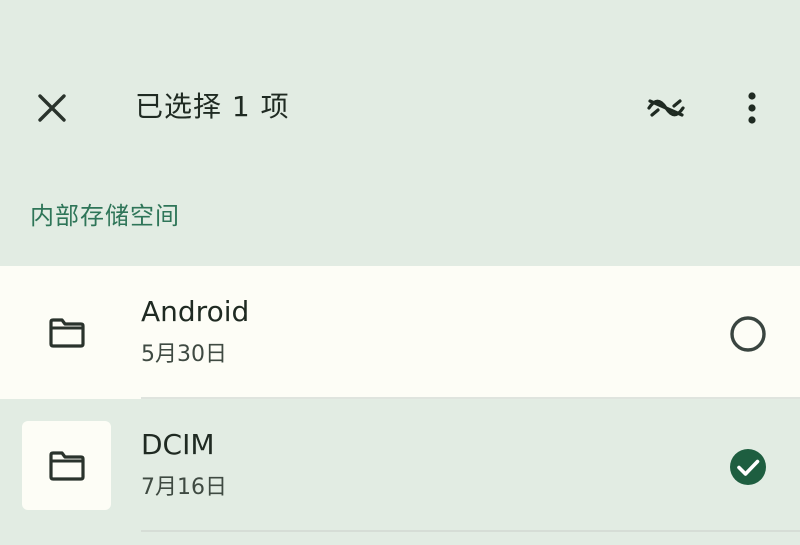 This screenshot has height=545, width=800. I want to click on file-name: DCIM, so click(178, 444).